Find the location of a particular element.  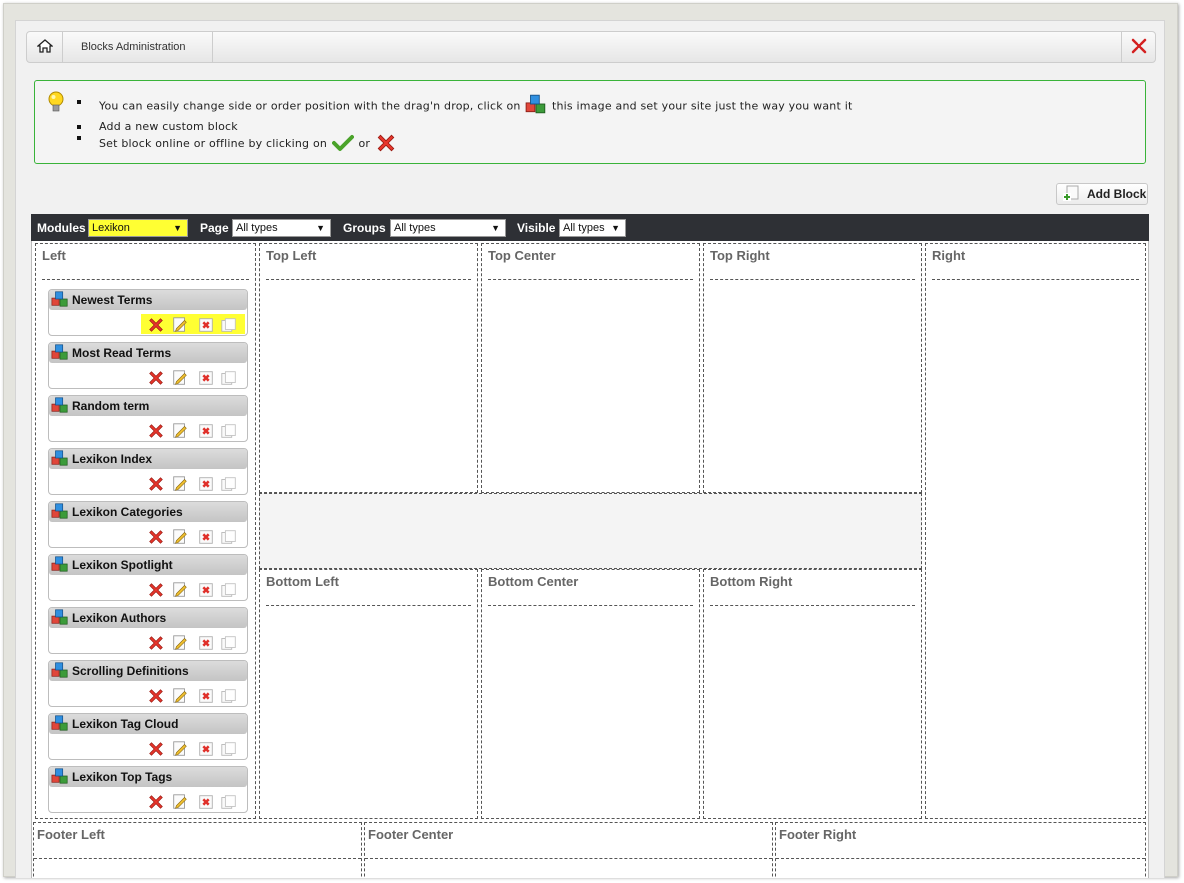

zone-footer-left: Footer Left is located at coordinates (197, 850).